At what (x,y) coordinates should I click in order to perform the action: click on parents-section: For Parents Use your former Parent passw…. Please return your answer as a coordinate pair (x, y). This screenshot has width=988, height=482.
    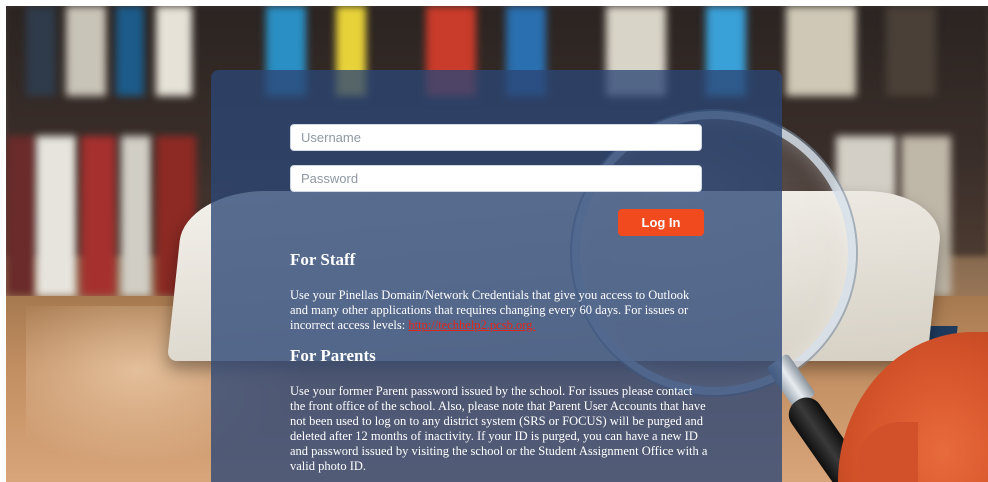
    Looking at the image, I should click on (500, 410).